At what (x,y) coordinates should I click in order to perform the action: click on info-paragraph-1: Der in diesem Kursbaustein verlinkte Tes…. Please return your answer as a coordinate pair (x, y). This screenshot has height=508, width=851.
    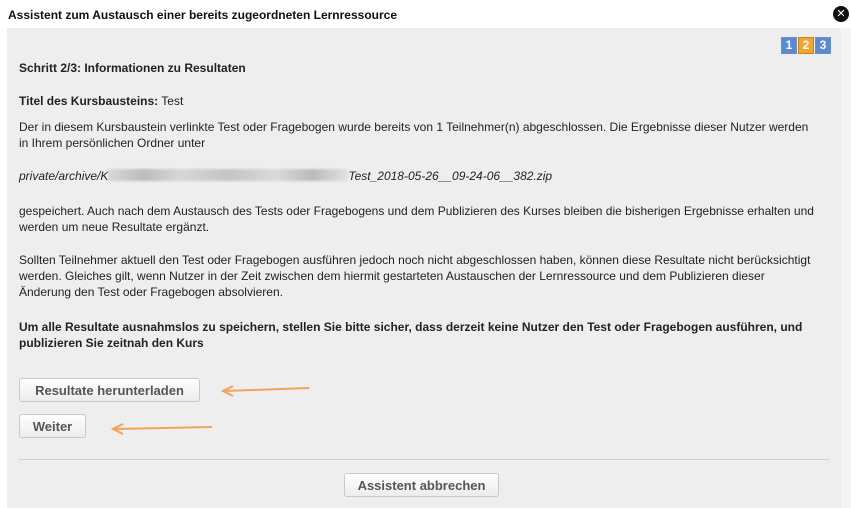
    Looking at the image, I should click on (414, 135).